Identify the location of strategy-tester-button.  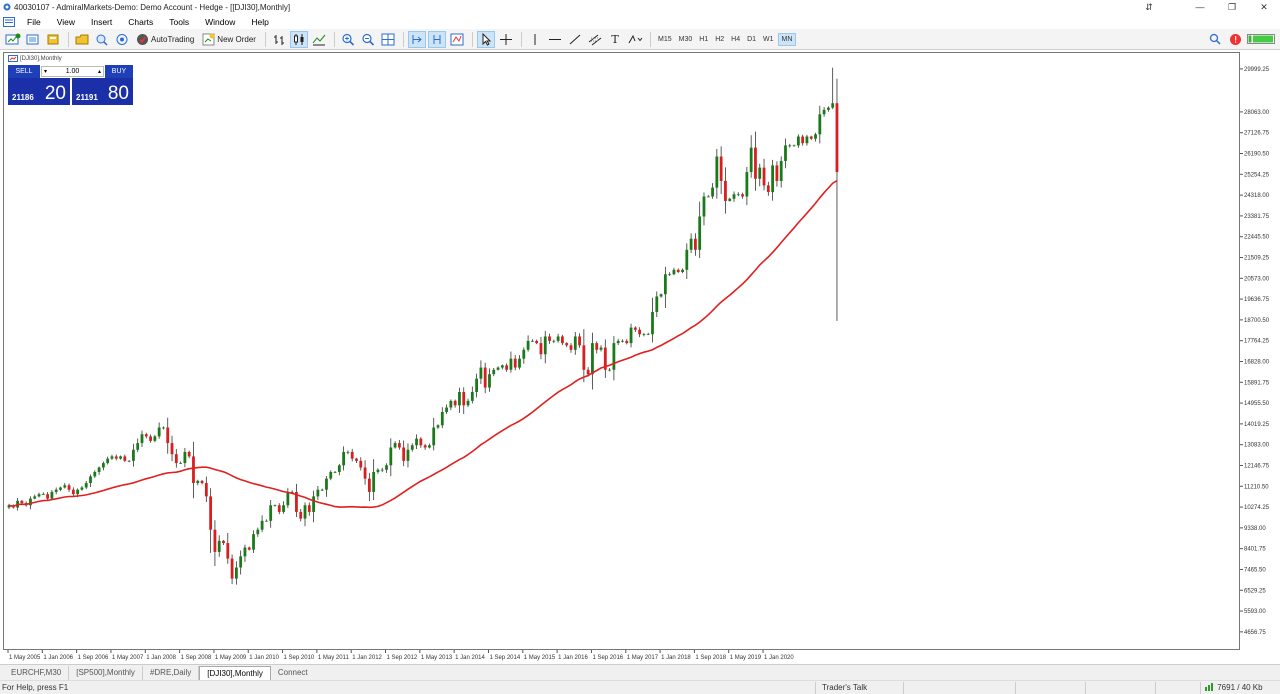
(122, 39).